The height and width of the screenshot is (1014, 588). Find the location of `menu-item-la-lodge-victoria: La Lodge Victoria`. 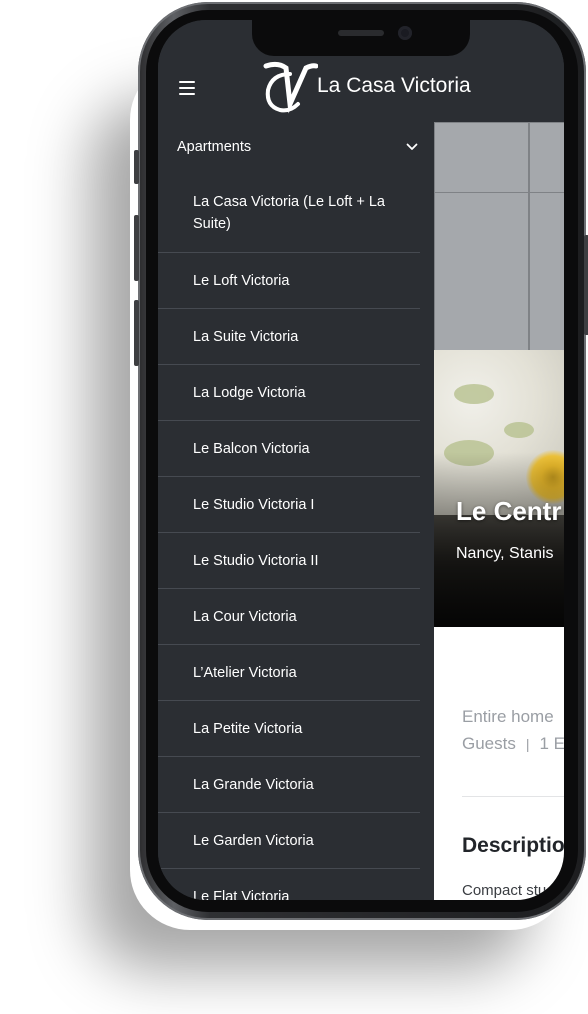

menu-item-la-lodge-victoria: La Lodge Victoria is located at coordinates (289, 393).